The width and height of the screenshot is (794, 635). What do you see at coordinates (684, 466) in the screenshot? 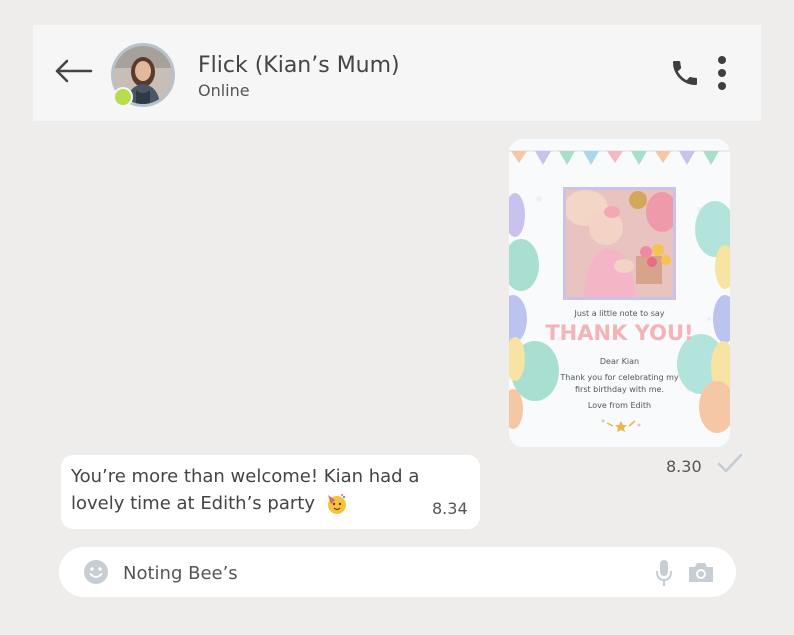
I see `outgoing-message-time: 8.30` at bounding box center [684, 466].